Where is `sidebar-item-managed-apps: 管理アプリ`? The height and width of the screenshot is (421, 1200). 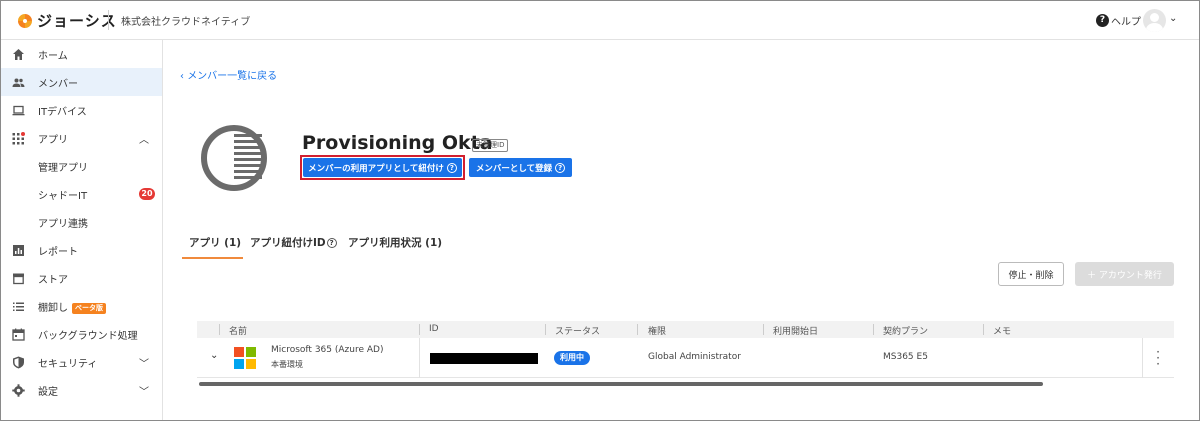 sidebar-item-managed-apps: 管理アプリ is located at coordinates (81, 166).